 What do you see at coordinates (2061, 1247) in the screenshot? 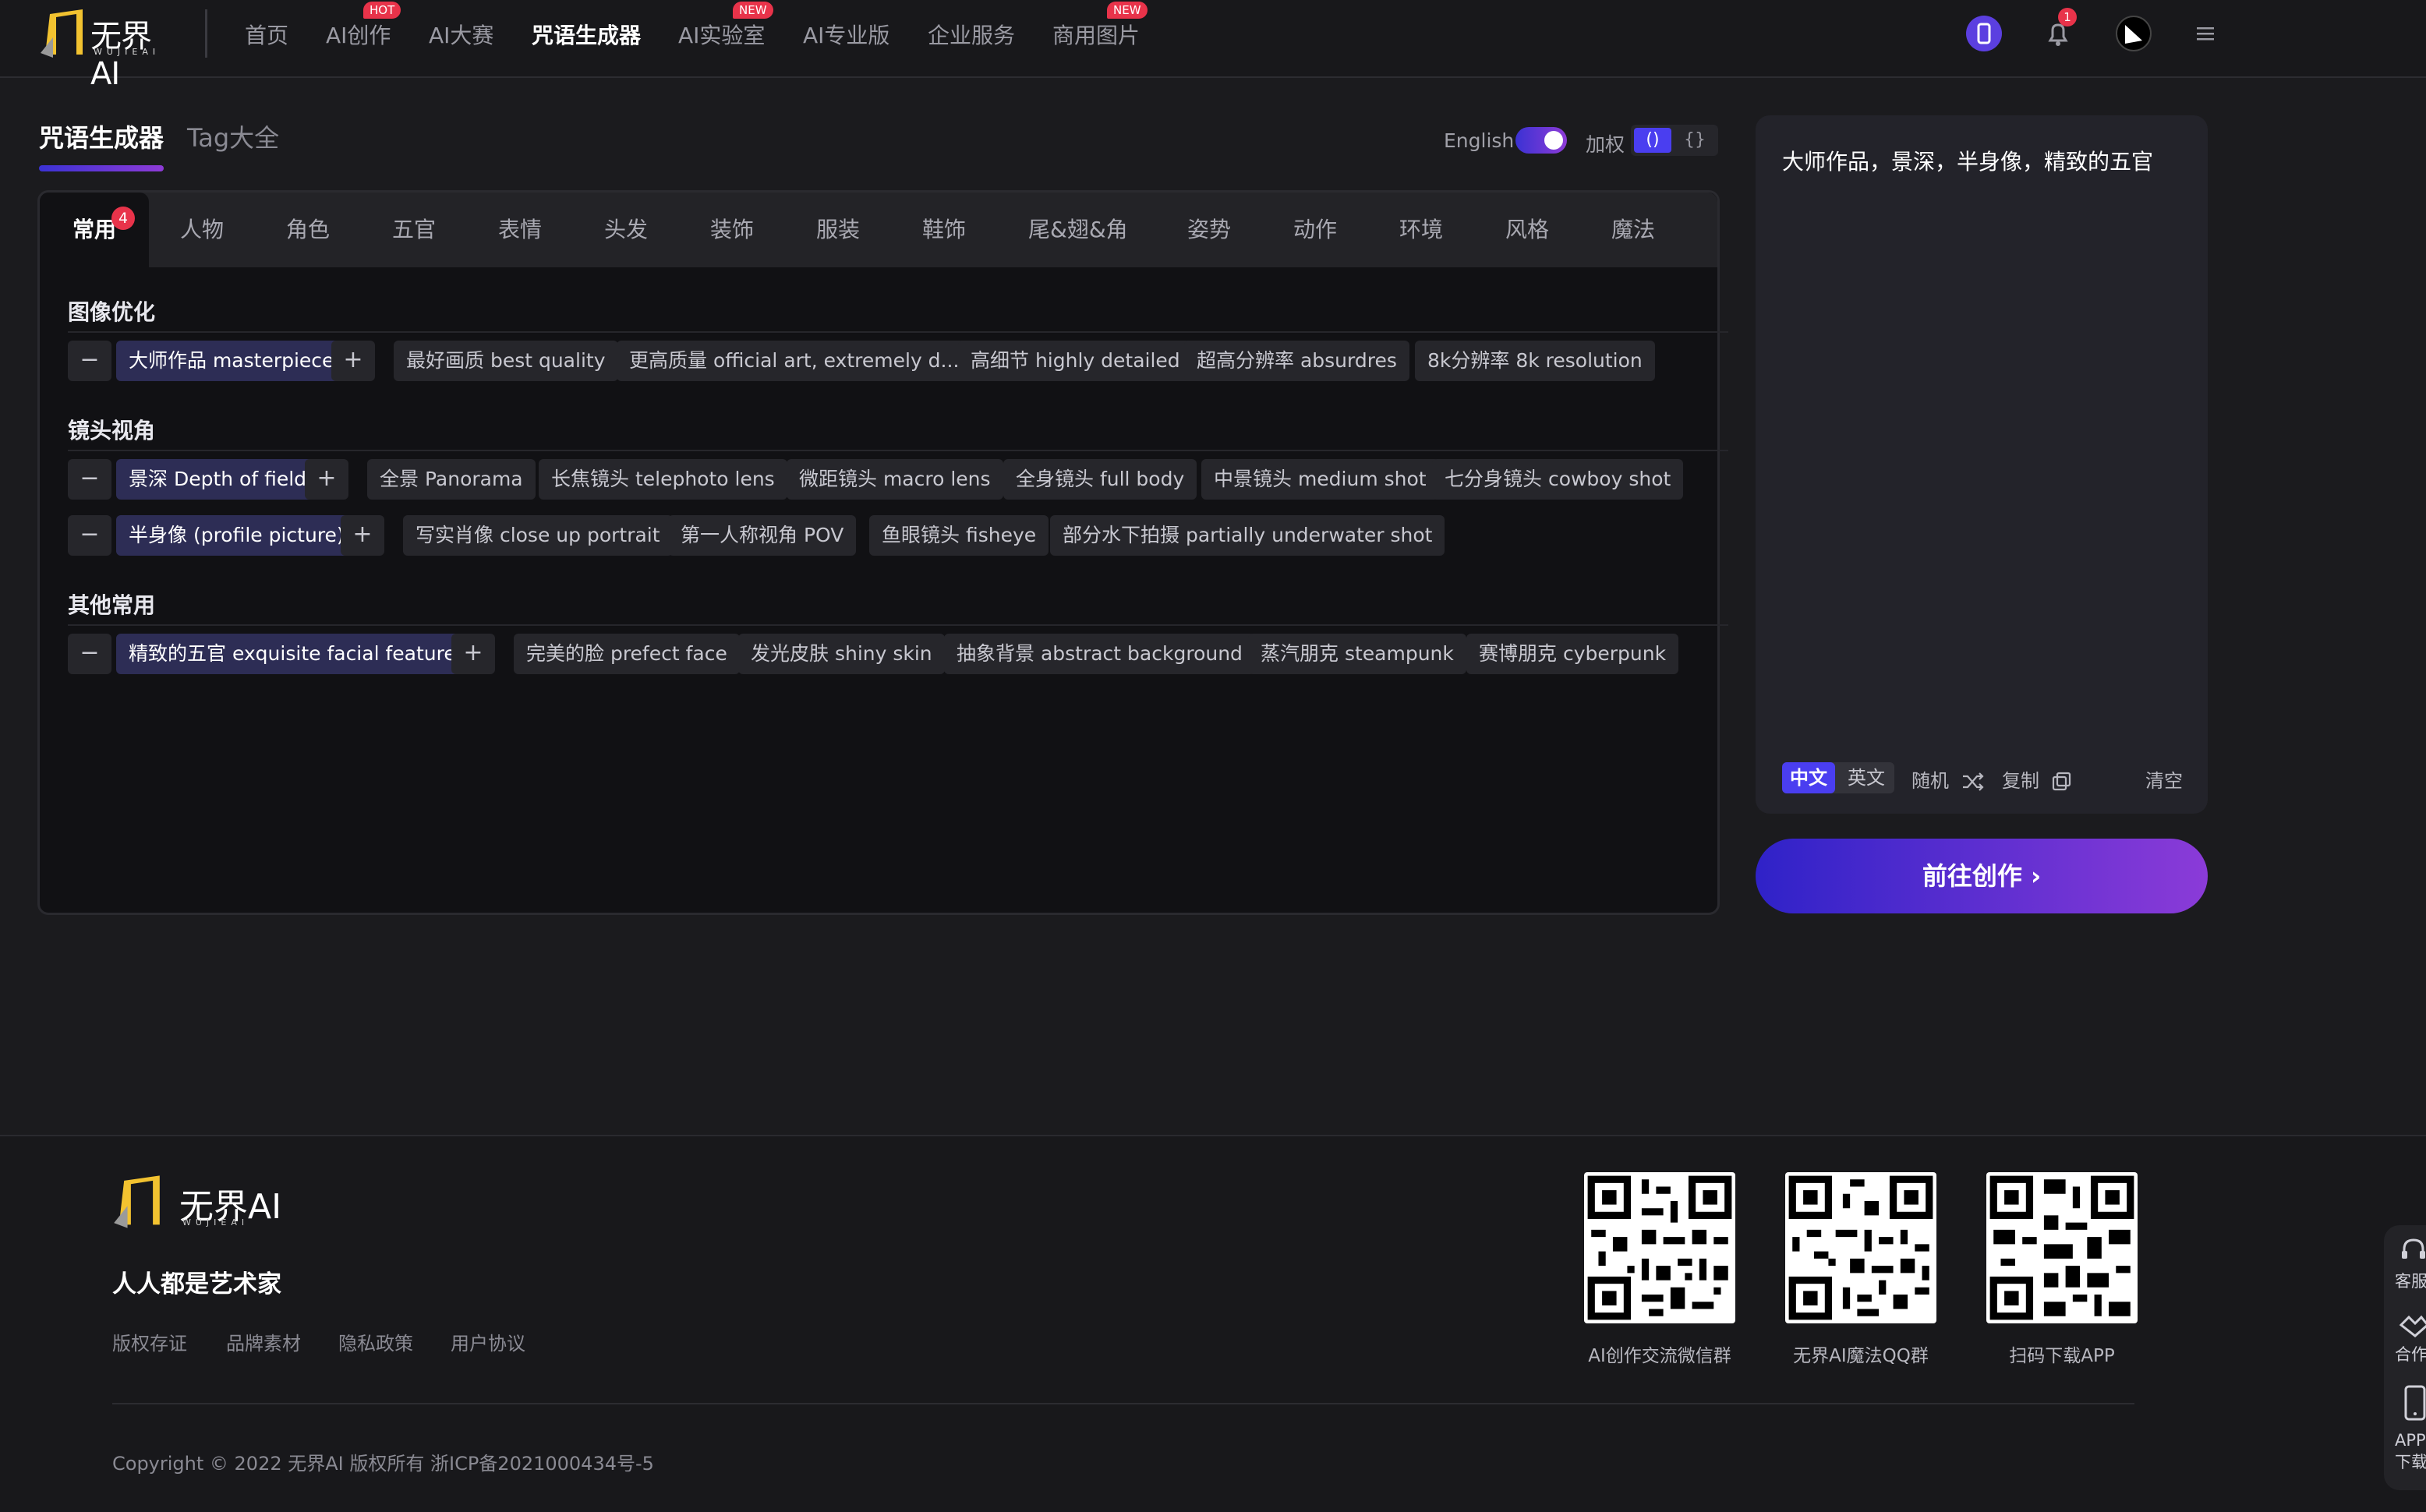
I see `qr-pattern-icon` at bounding box center [2061, 1247].